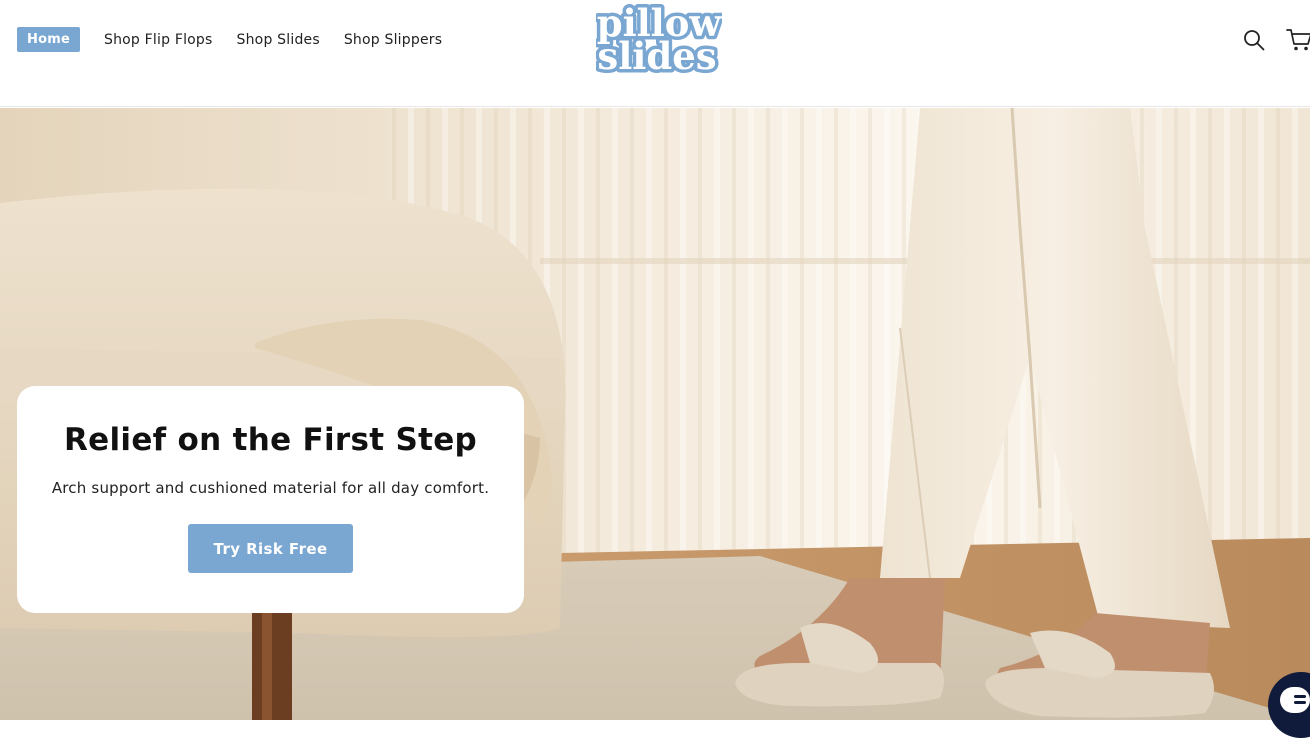  I want to click on cart-icon, so click(1298, 40).